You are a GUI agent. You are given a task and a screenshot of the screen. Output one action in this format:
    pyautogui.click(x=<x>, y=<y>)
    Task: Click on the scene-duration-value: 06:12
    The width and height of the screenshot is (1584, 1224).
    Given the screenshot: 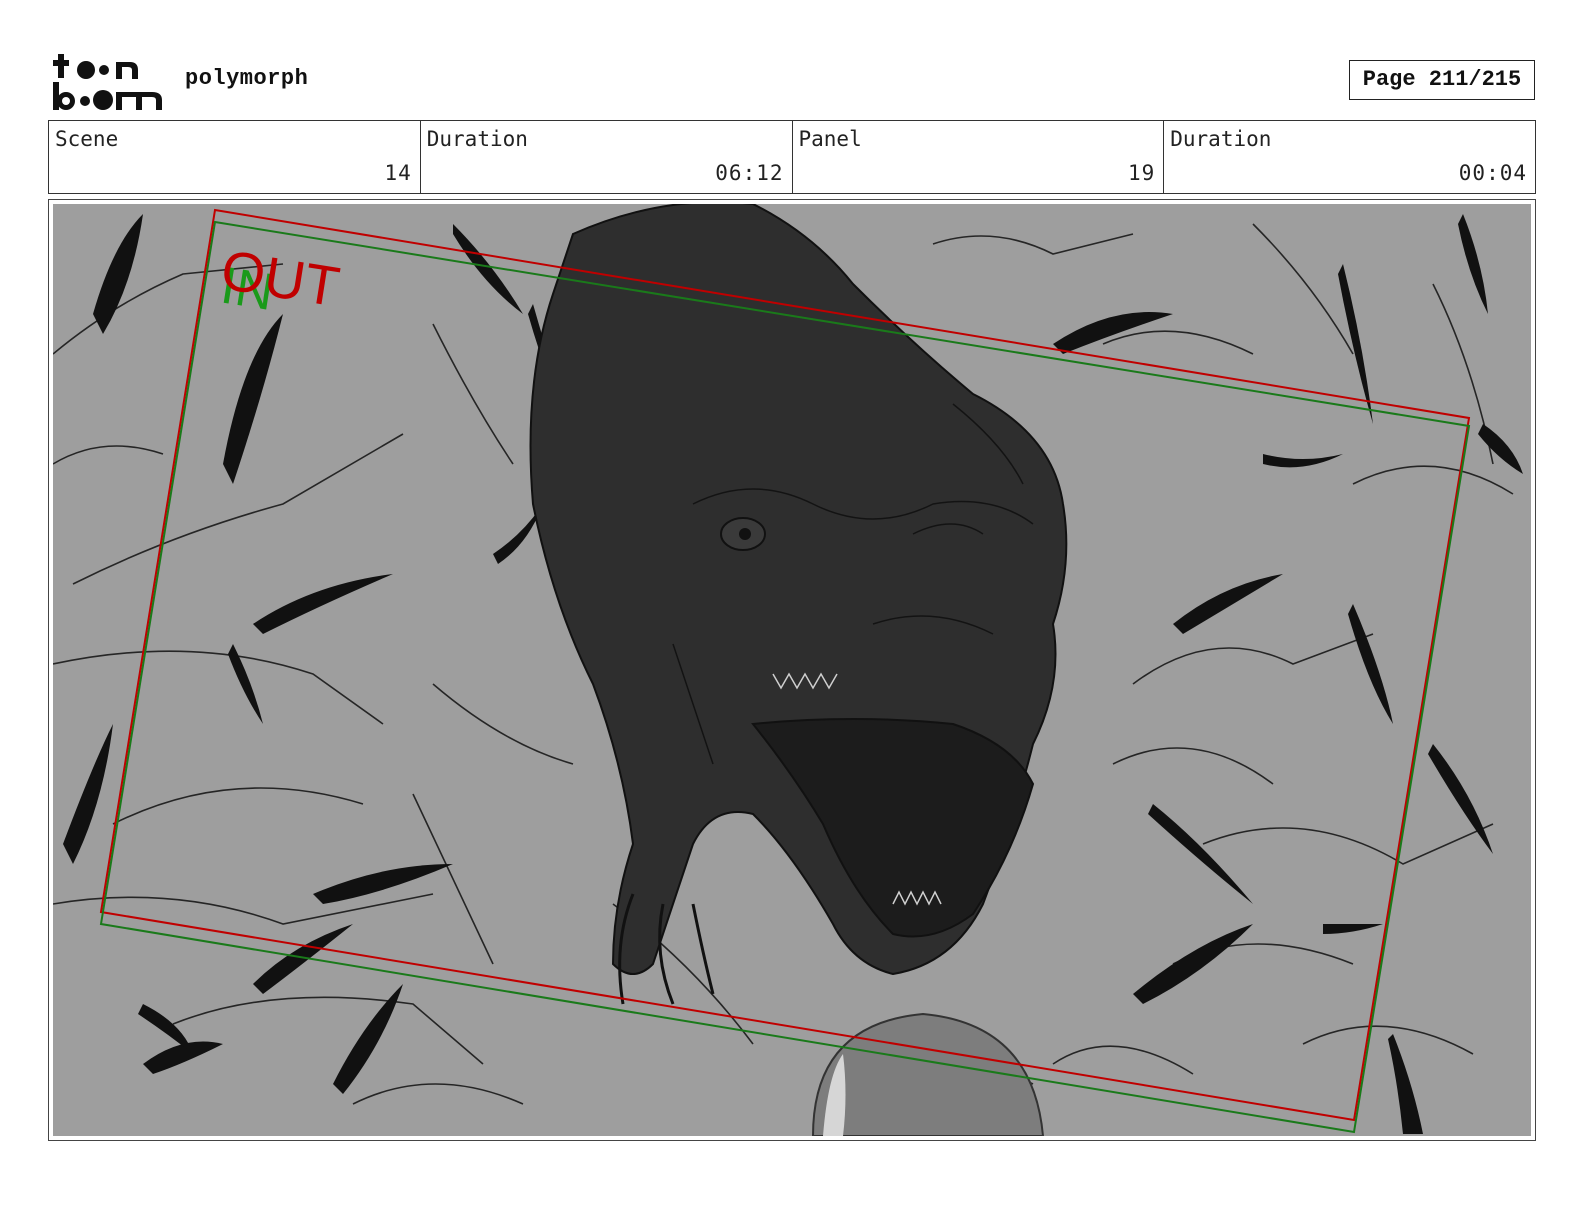 What is the action you would take?
    pyautogui.click(x=749, y=173)
    